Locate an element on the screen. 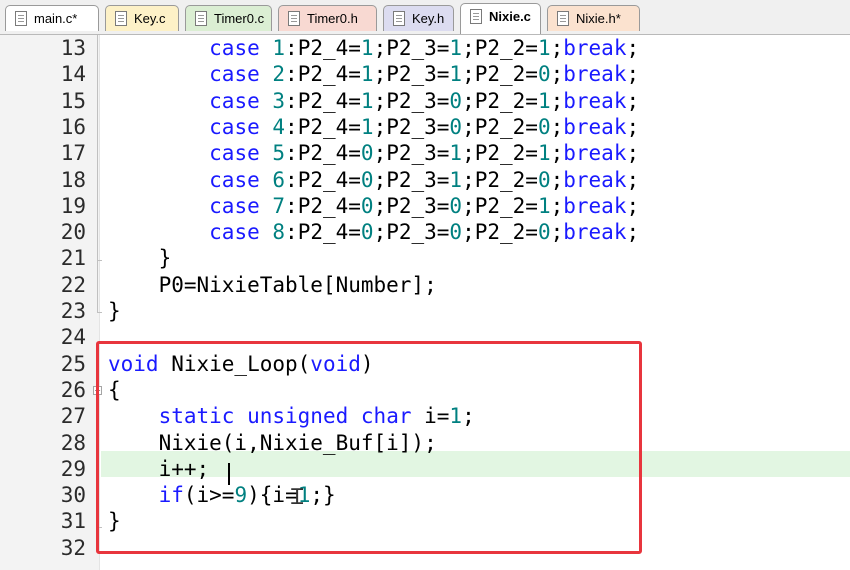 Image resolution: width=850 pixels, height=570 pixels. code-text: case 1:P2_4=1;P2_3=1;P2_2=1;break; is located at coordinates (373, 48).